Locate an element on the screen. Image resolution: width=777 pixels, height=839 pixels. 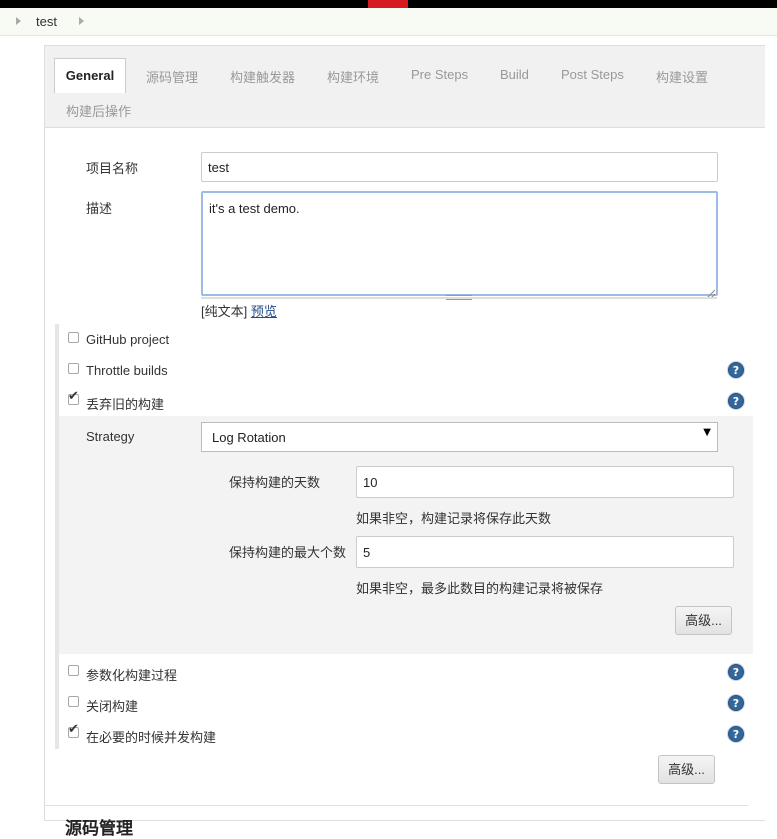
throttle-builds-help-icon: ? is located at coordinates (736, 370).